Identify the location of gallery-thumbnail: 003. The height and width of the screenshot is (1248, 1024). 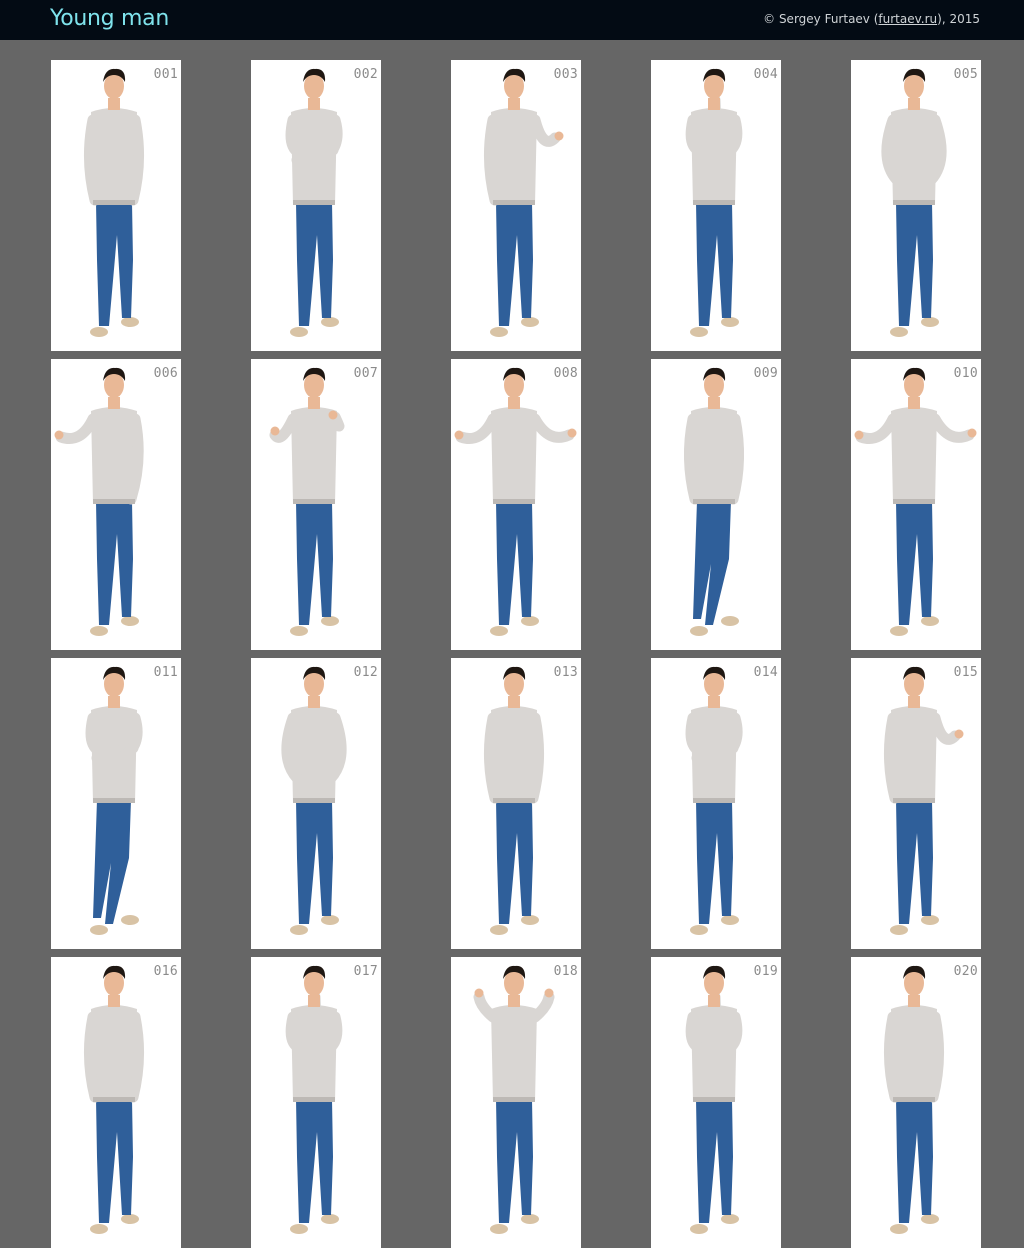
(516, 205).